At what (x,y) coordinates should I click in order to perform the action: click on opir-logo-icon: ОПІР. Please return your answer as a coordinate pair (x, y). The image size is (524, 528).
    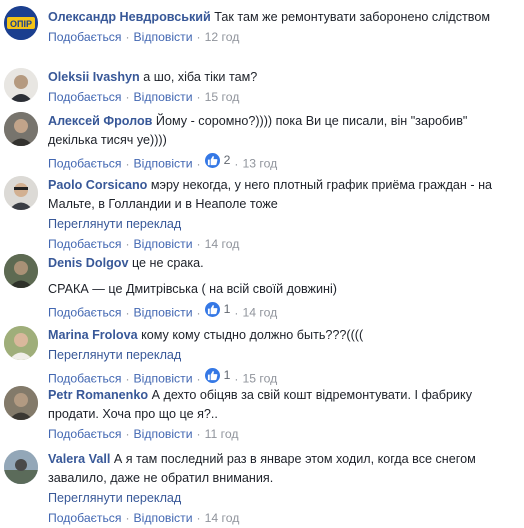
    Looking at the image, I should click on (21, 23).